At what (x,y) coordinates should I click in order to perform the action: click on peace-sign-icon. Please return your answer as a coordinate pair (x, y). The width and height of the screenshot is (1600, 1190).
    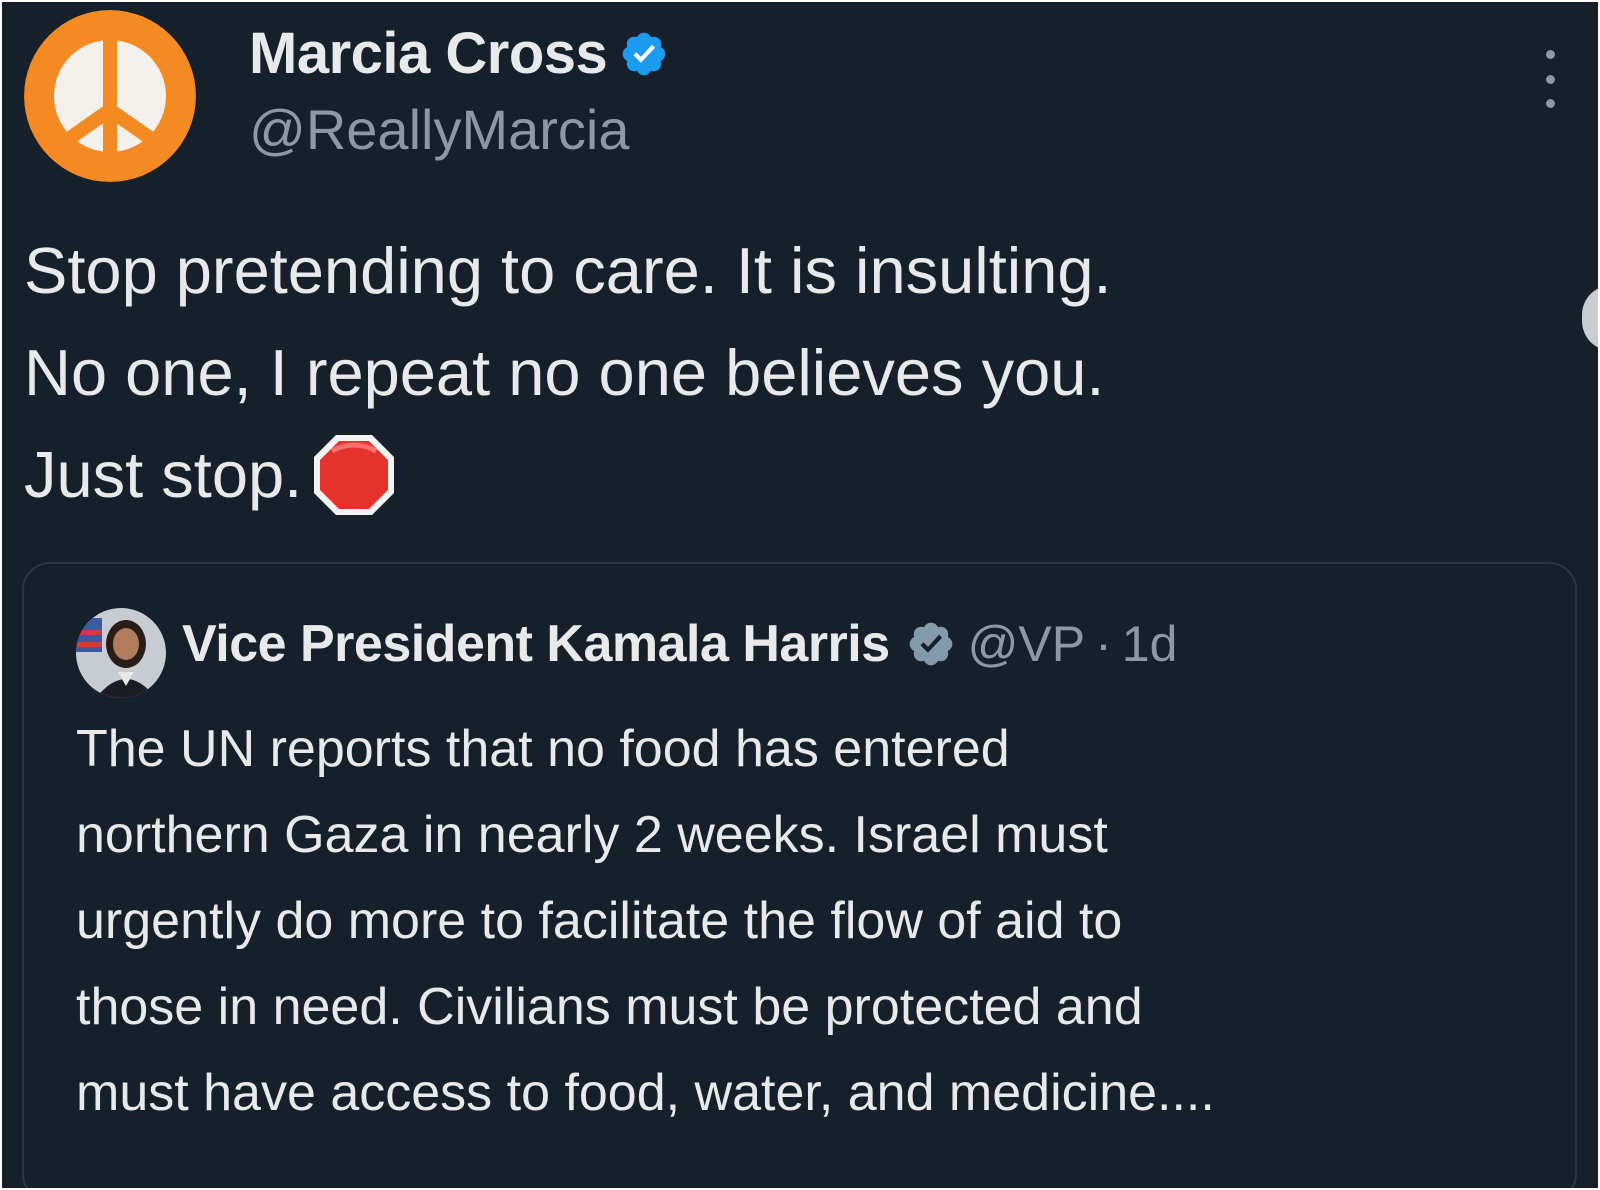
    Looking at the image, I should click on (110, 96).